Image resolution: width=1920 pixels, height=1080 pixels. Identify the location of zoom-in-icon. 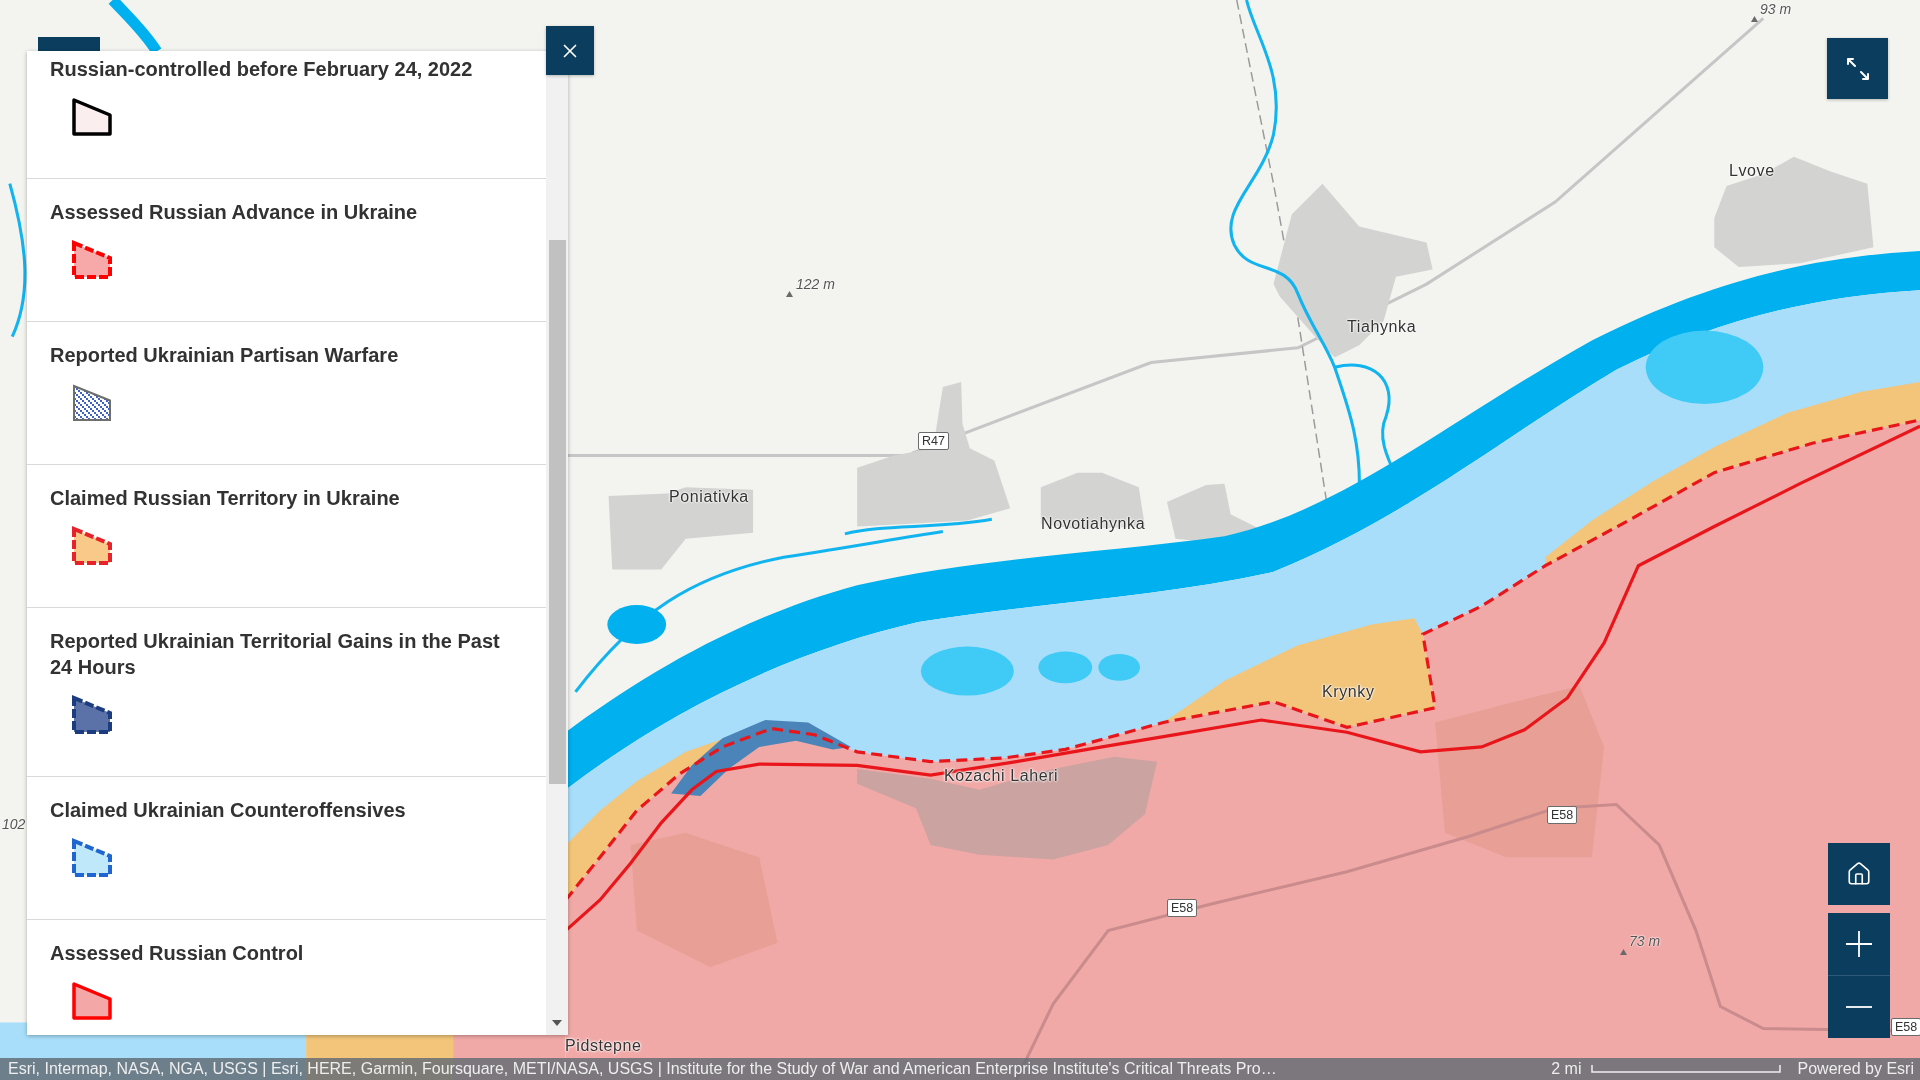
(1859, 944).